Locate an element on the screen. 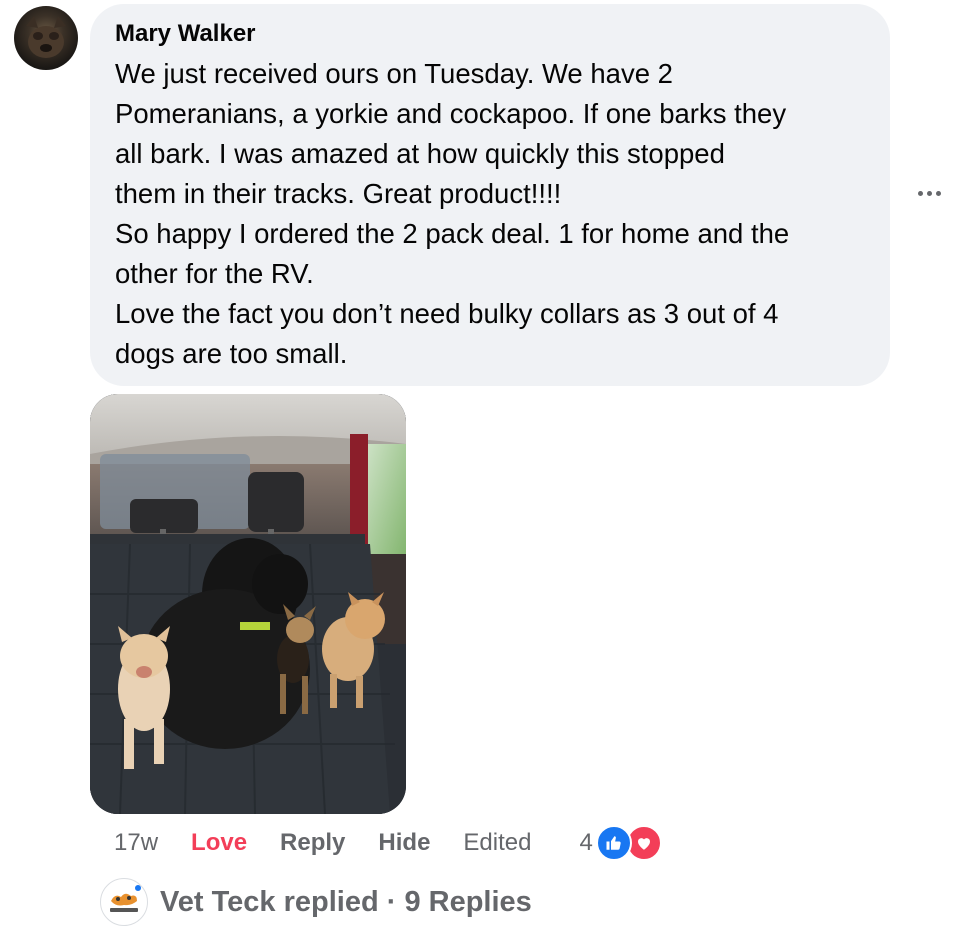 The width and height of the screenshot is (958, 940). replies-summary: Vet Teck replied · 9 Replies is located at coordinates (346, 902).